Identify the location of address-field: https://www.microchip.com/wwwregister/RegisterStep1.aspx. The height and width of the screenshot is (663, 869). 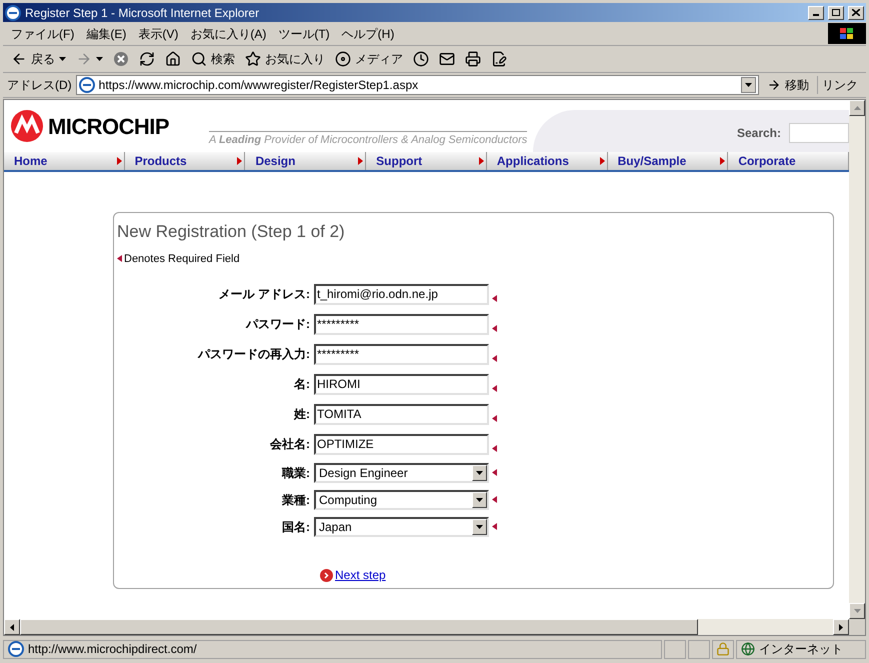
(417, 85).